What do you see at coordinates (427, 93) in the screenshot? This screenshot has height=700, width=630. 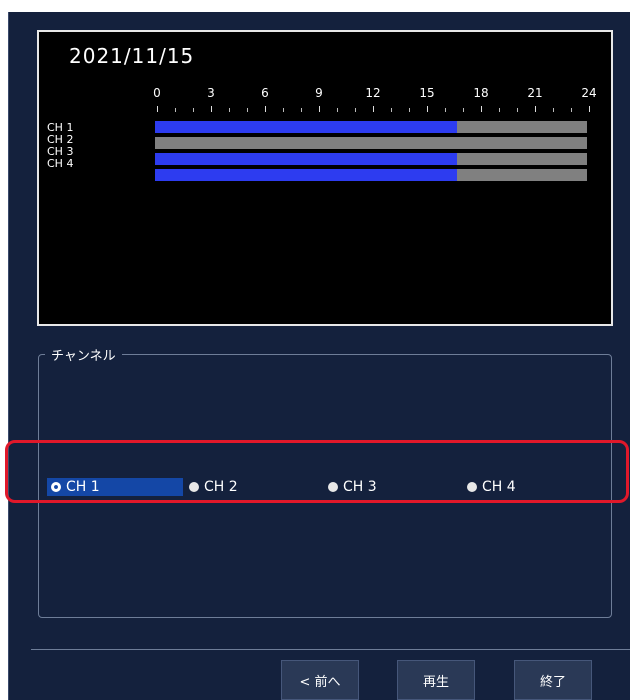 I see `hour-label: 15` at bounding box center [427, 93].